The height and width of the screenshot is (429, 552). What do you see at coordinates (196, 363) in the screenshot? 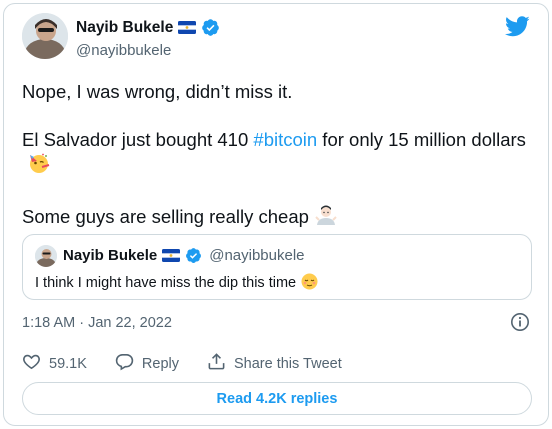
I see `tweet-actions: 59.1K Reply Share this Tweet` at bounding box center [196, 363].